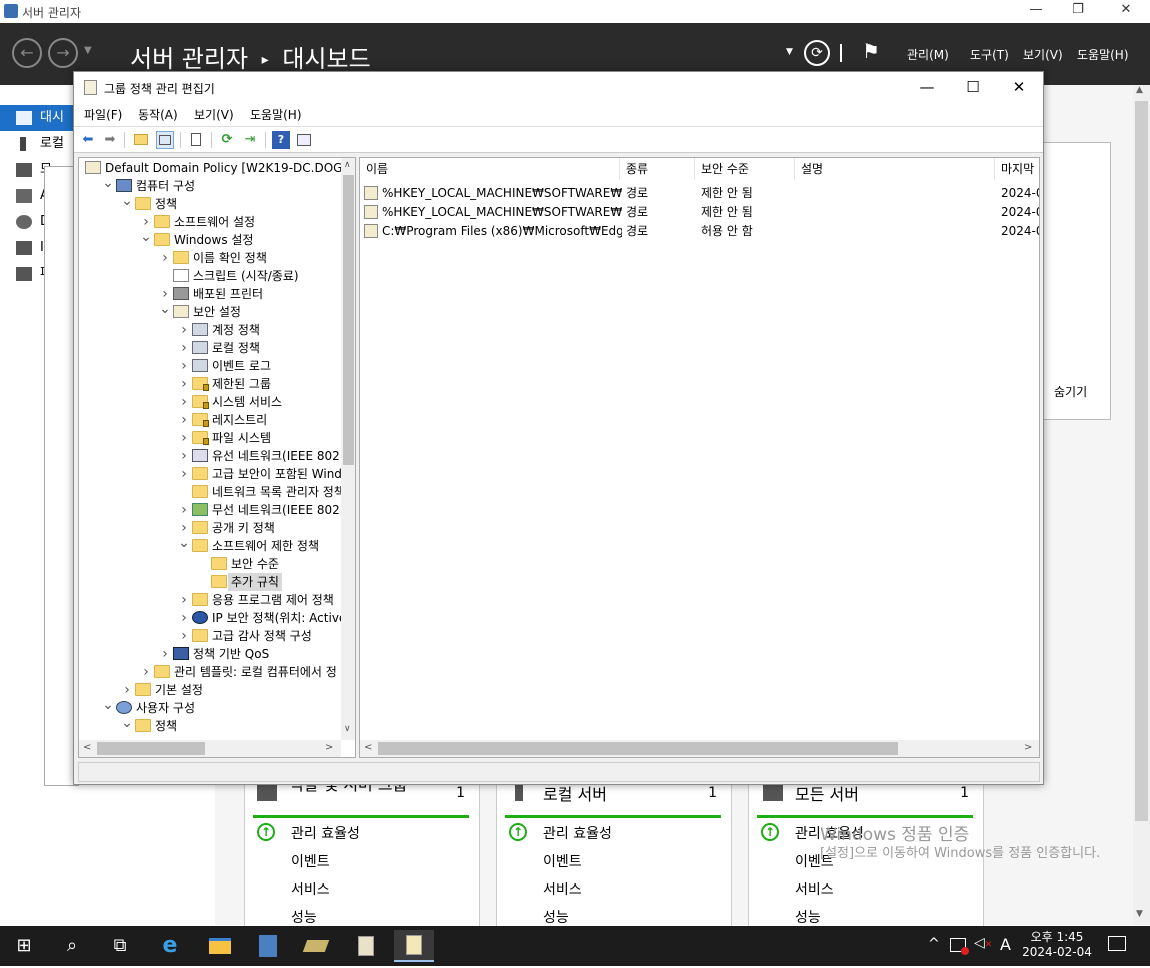 Image resolution: width=1150 pixels, height=968 pixels. What do you see at coordinates (250, 140) in the screenshot?
I see `export-icon: ⇥` at bounding box center [250, 140].